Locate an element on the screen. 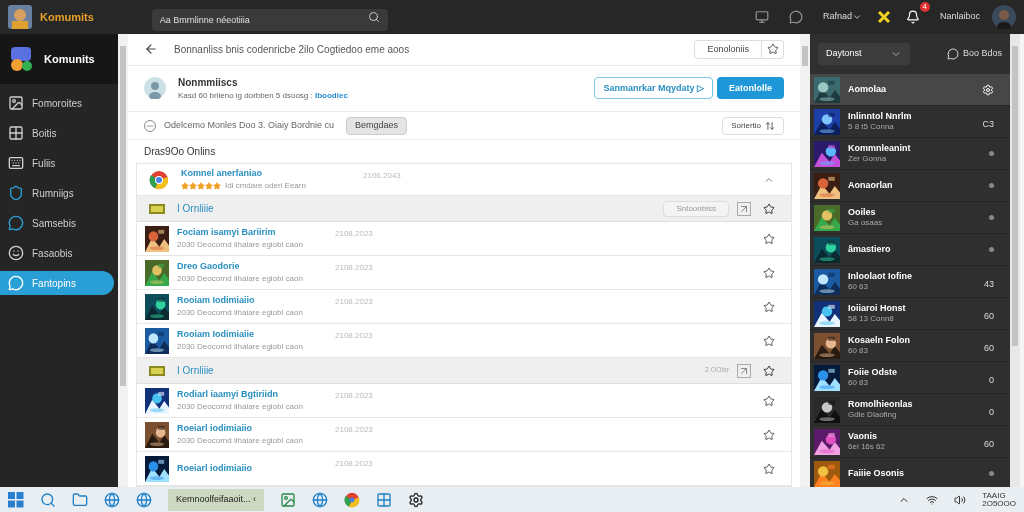 The image size is (1024, 512). panel-item: Inlinntol Nnrlm 5 8 t5 Conna C3 is located at coordinates (910, 122).